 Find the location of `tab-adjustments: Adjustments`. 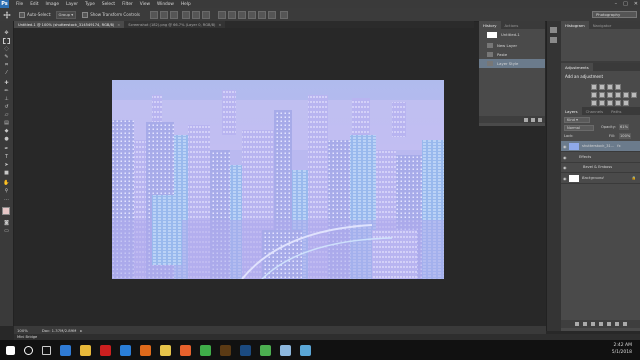

tab-adjustments: Adjustments is located at coordinates (577, 67).